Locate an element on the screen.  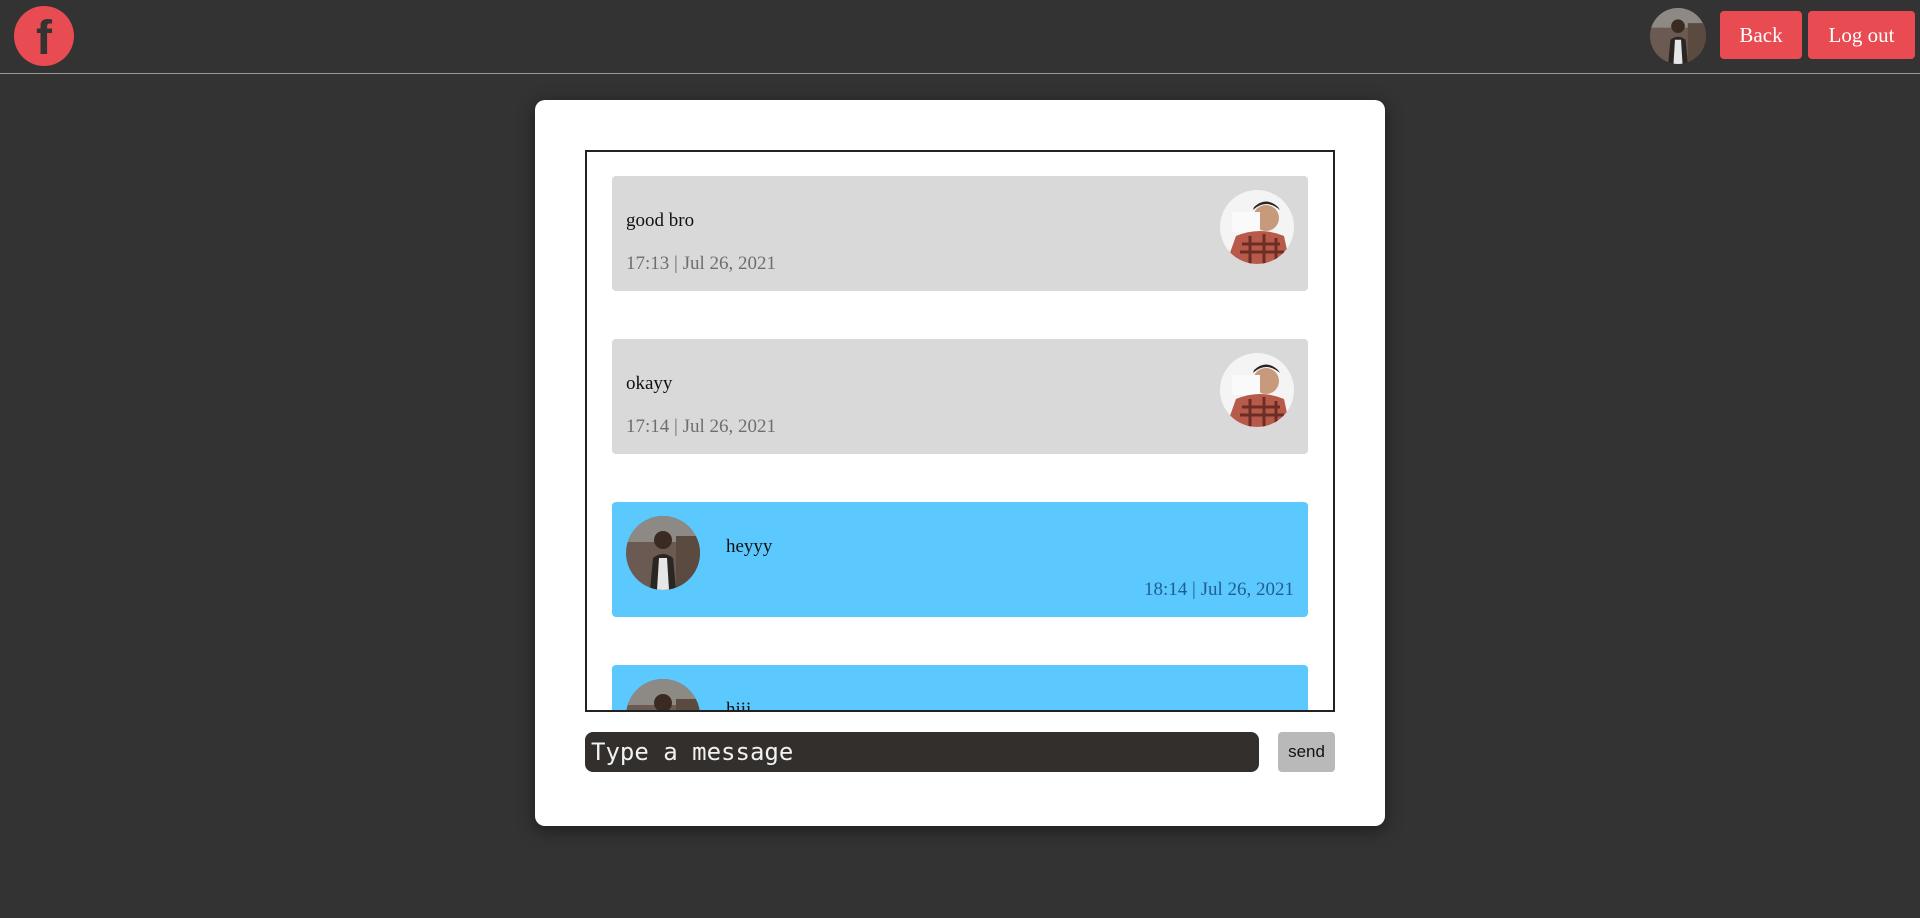
message-input is located at coordinates (922, 752).